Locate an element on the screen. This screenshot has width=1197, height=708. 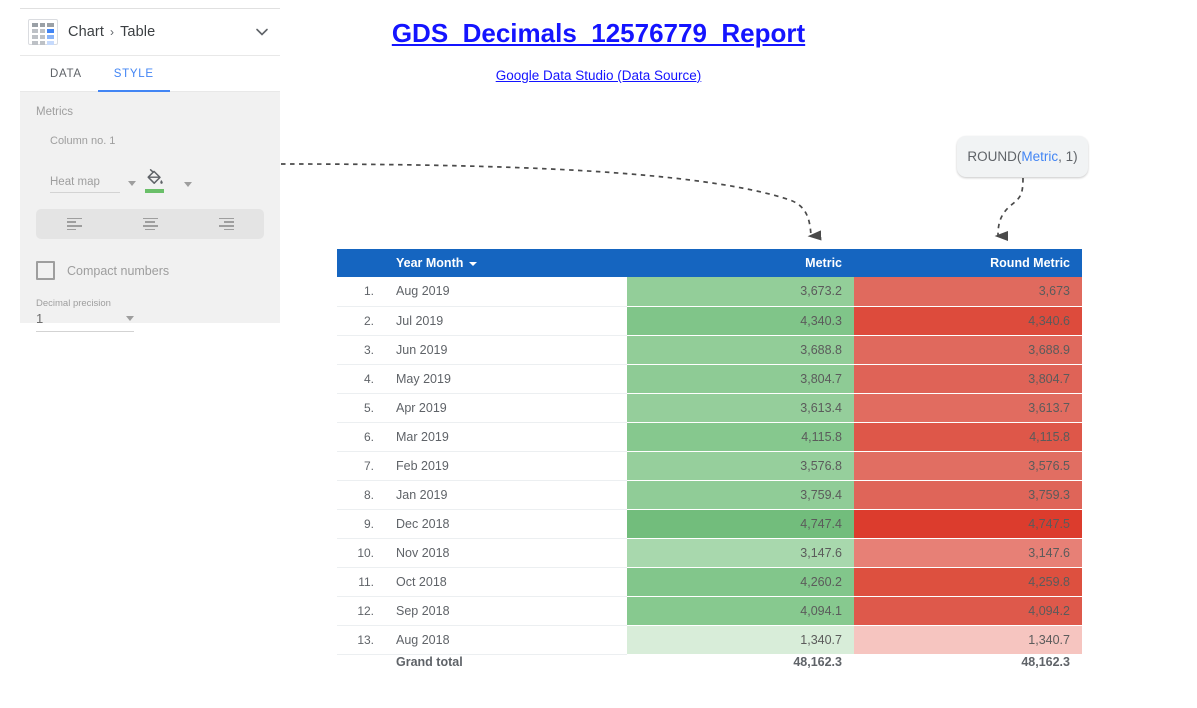
table-row: 7. Feb 2019 3,576.8 3,576.5 is located at coordinates (709, 466).